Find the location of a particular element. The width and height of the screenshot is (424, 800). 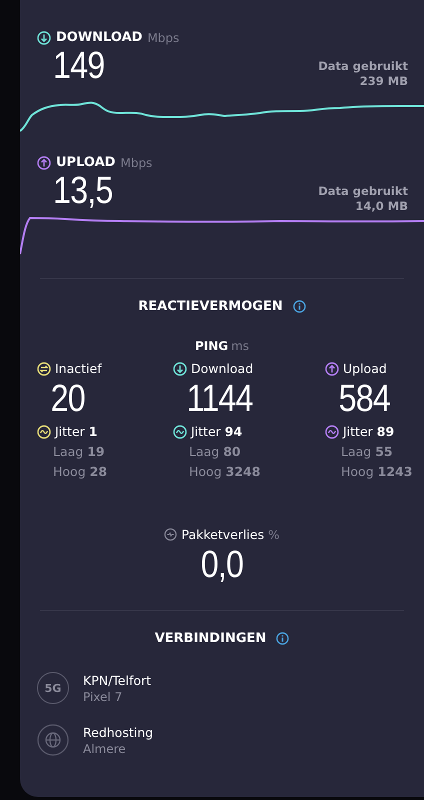

ping-value: 1144 is located at coordinates (220, 399).